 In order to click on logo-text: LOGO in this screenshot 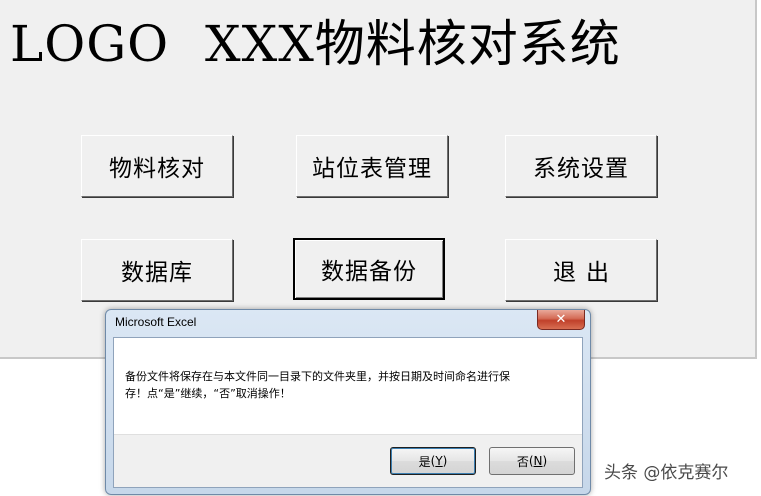, I will do `click(90, 44)`.